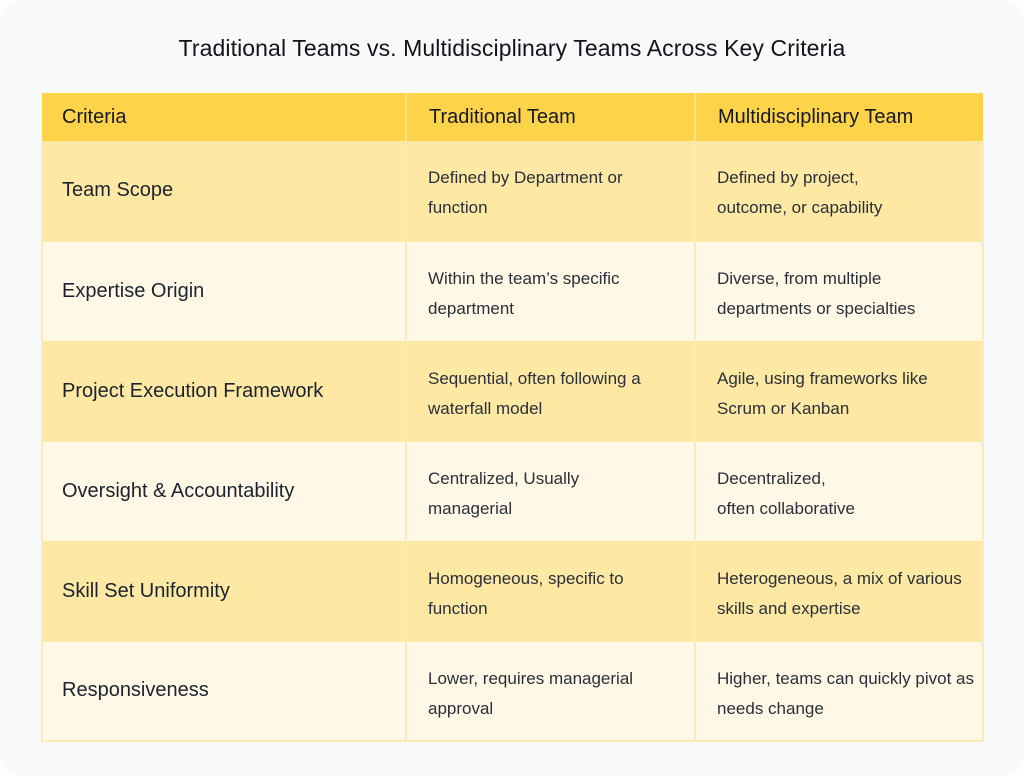  Describe the element at coordinates (551, 691) in the screenshot. I see `traditional-cell: Lower, requires managerial approval` at that location.